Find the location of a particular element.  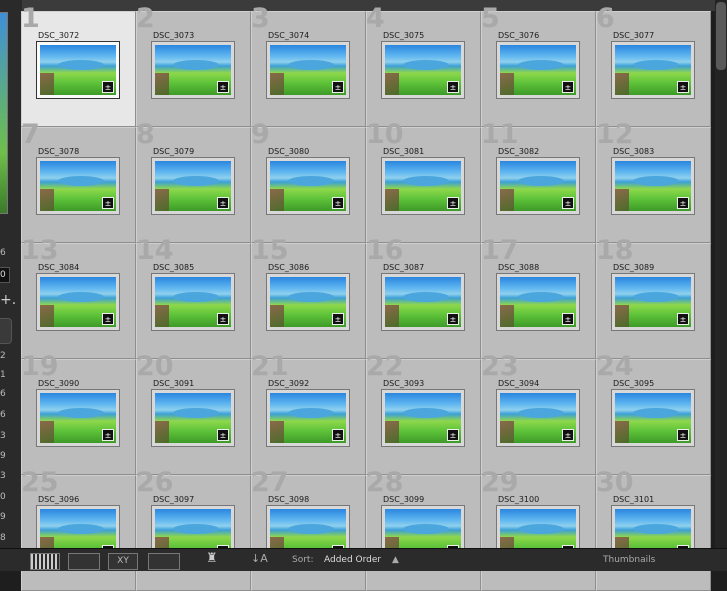

thumbnail-cell: 13 DSC_3084 ± is located at coordinates (78, 297).